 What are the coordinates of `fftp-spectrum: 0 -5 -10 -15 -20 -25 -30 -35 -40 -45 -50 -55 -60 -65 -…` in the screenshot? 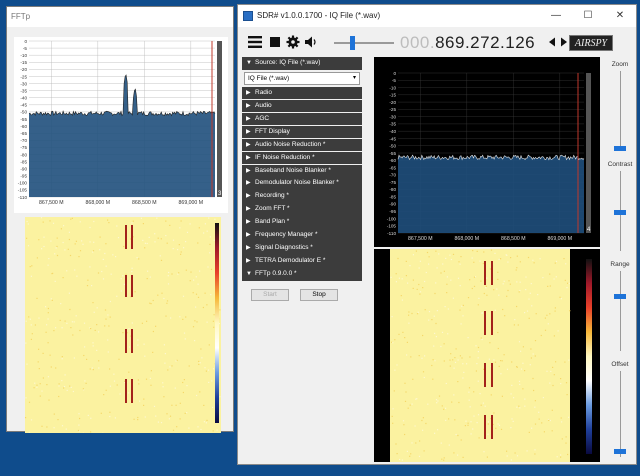 It's located at (121, 125).